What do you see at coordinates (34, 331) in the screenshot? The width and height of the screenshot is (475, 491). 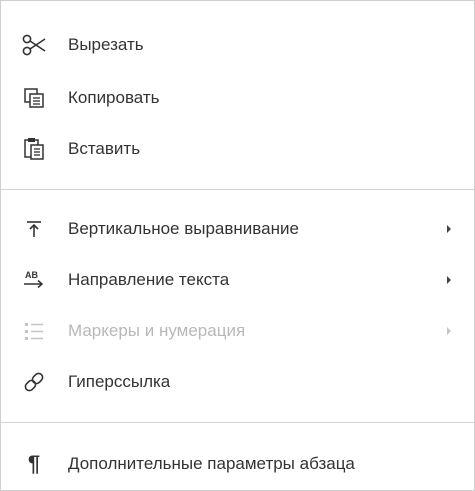 I see `bullets-list-icon` at bounding box center [34, 331].